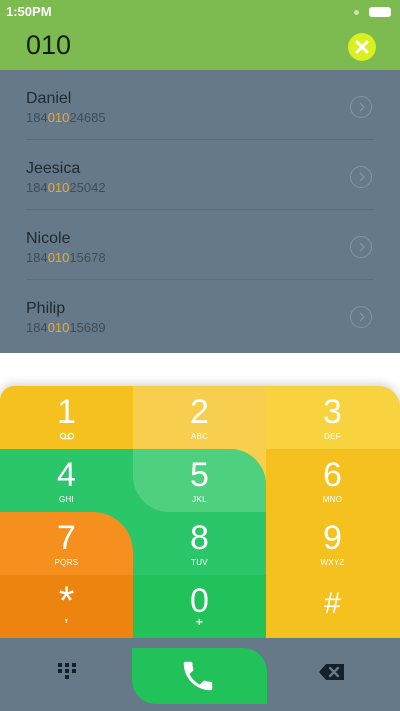  What do you see at coordinates (199, 543) in the screenshot?
I see `key-8: 8 TUV` at bounding box center [199, 543].